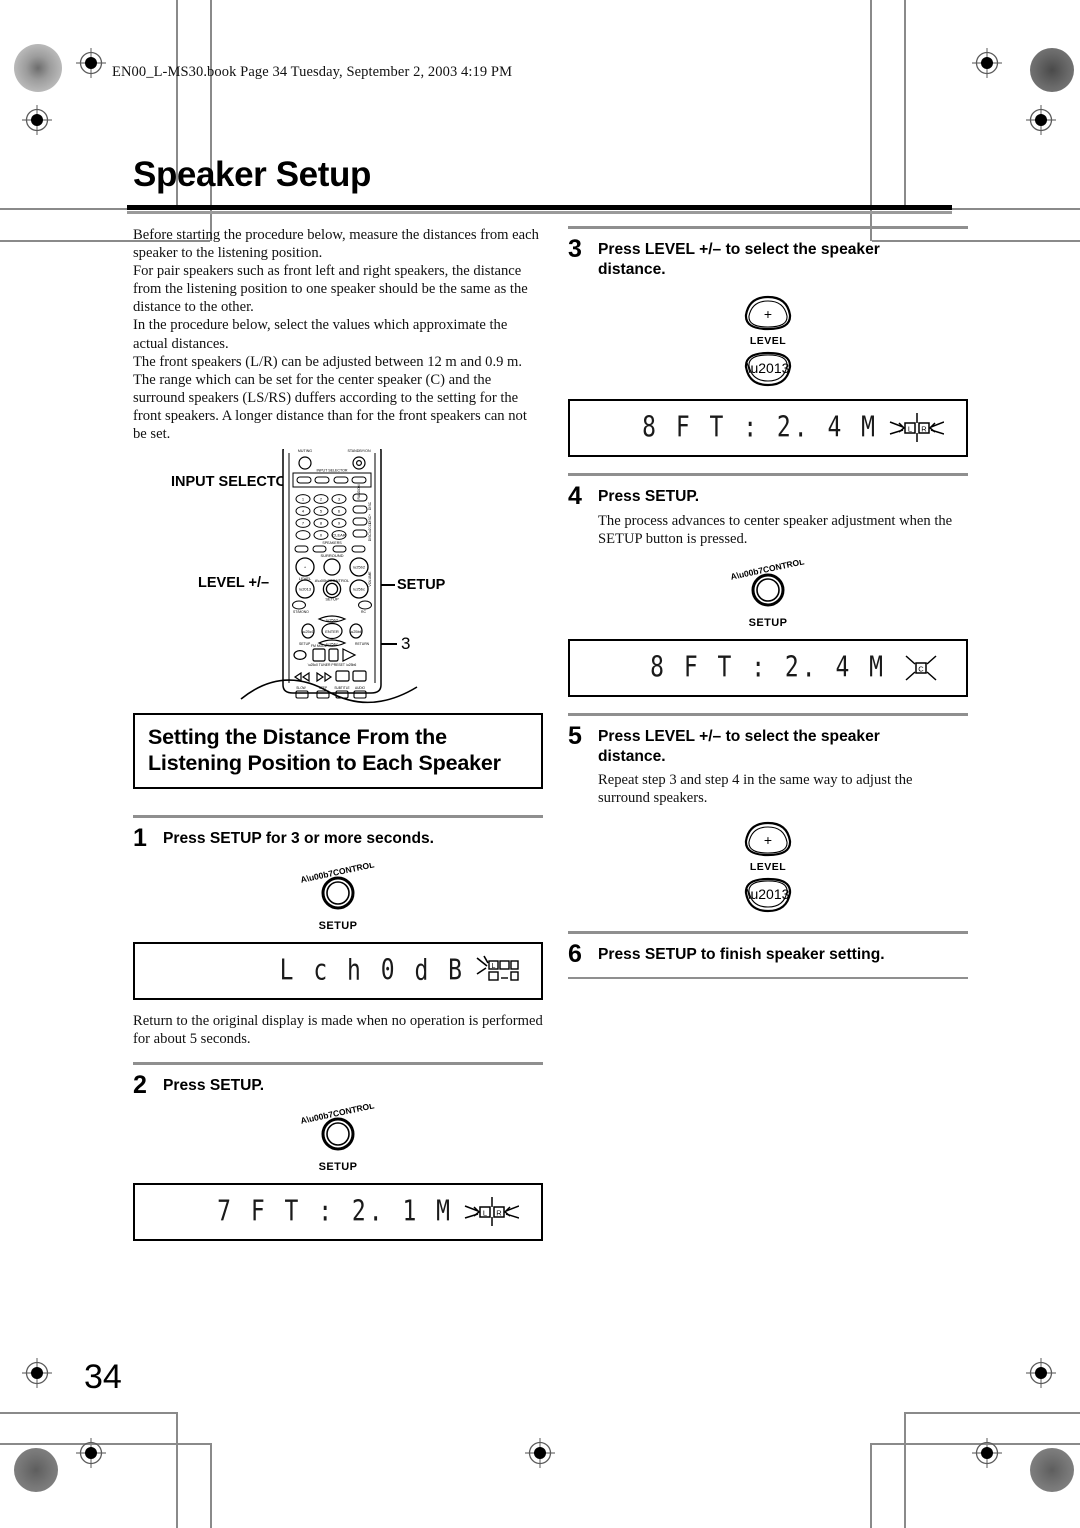 Image resolution: width=1080 pixels, height=1528 pixels. I want to click on svg-text: SPEAKERS, so click(332, 543).